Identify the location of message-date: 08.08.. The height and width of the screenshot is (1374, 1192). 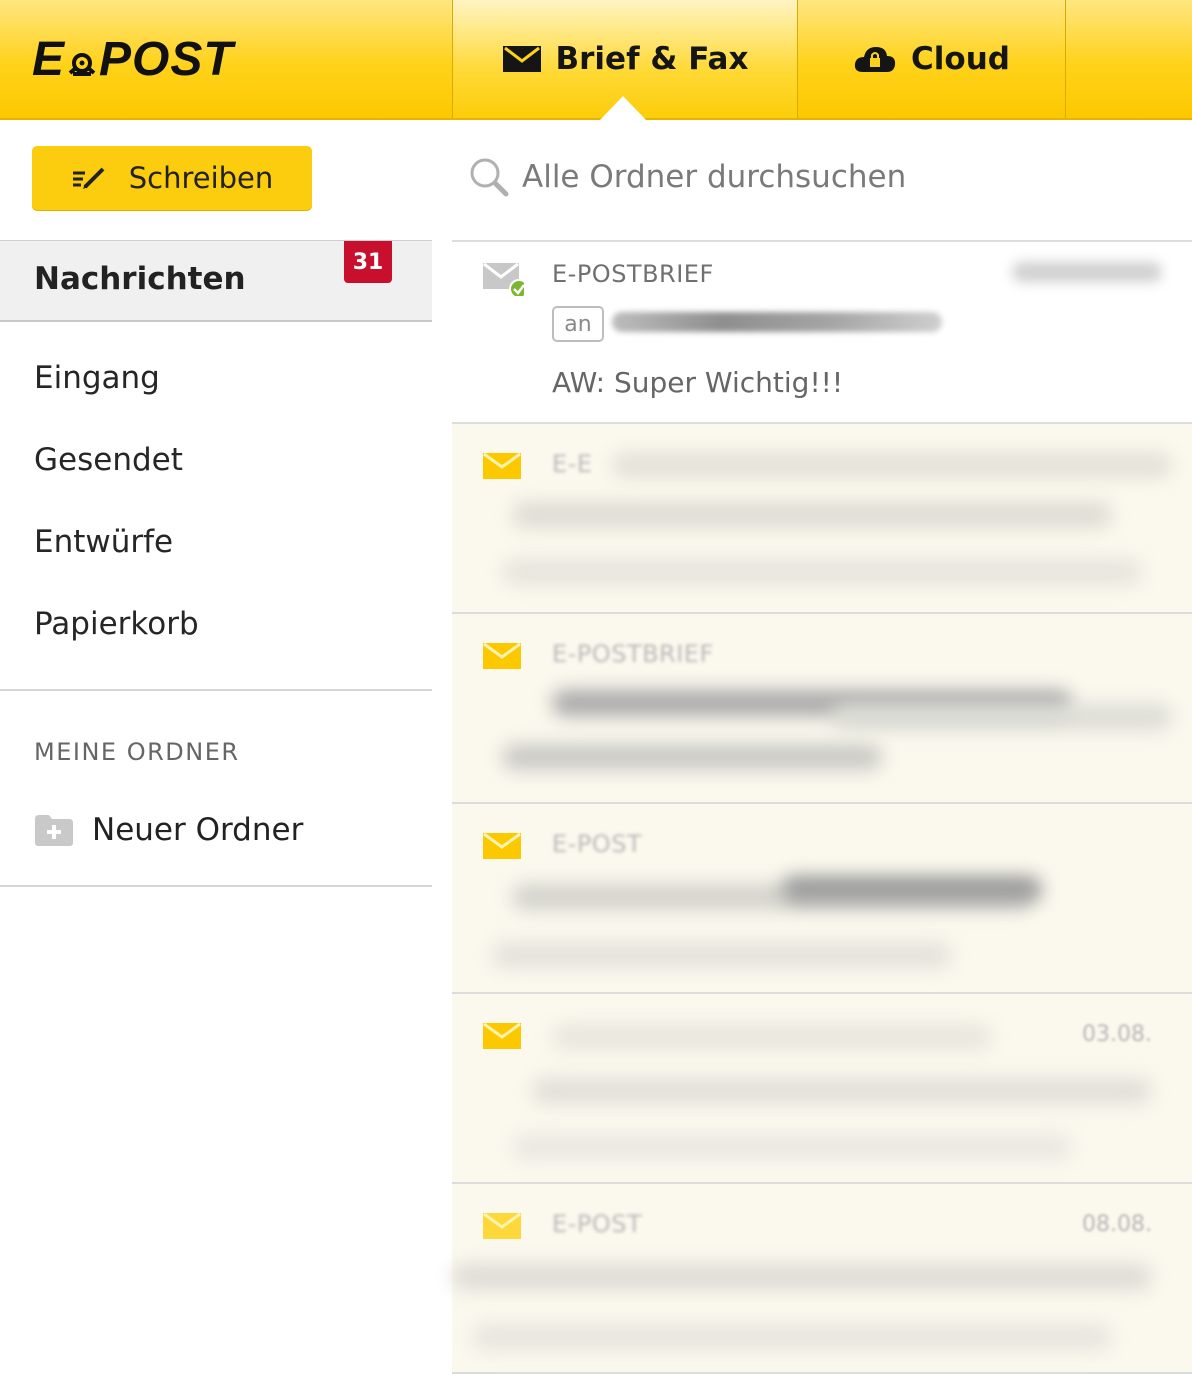
(1117, 1224).